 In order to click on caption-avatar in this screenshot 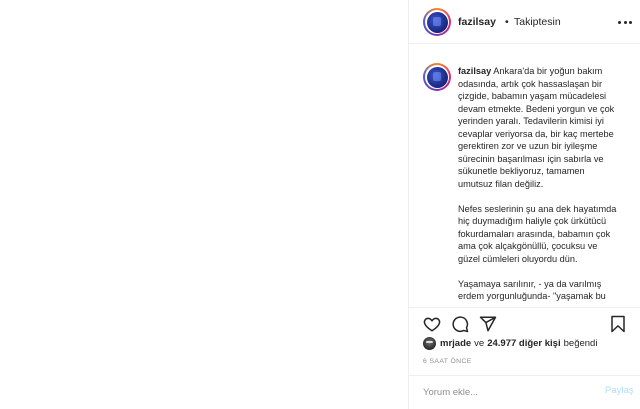, I will do `click(437, 77)`.